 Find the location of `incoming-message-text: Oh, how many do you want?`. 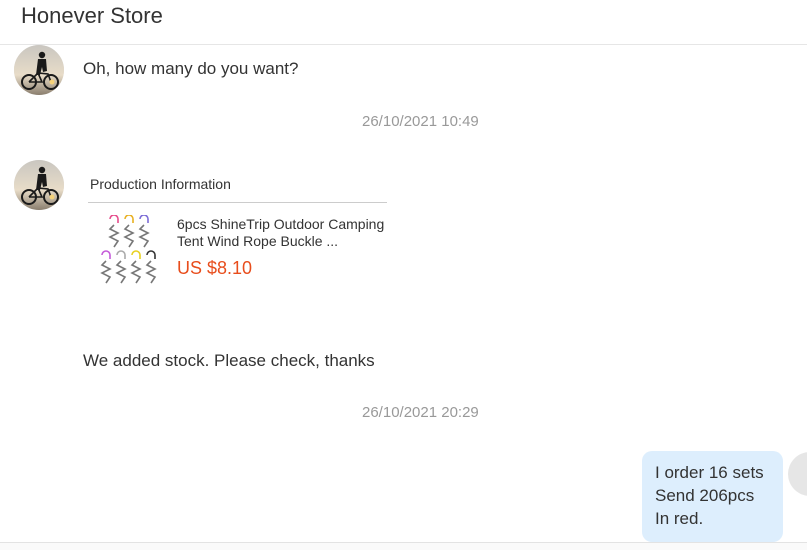

incoming-message-text: Oh, how many do you want? is located at coordinates (191, 68).